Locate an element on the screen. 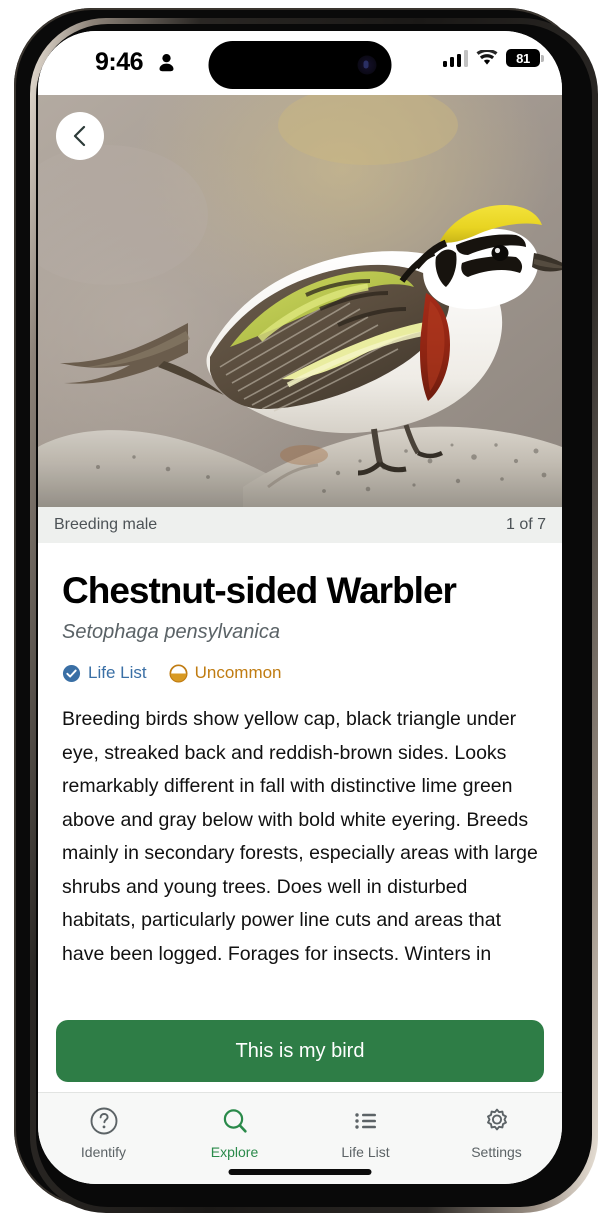 The width and height of the screenshot is (600, 1215). chevron-left-icon is located at coordinates (79, 136).